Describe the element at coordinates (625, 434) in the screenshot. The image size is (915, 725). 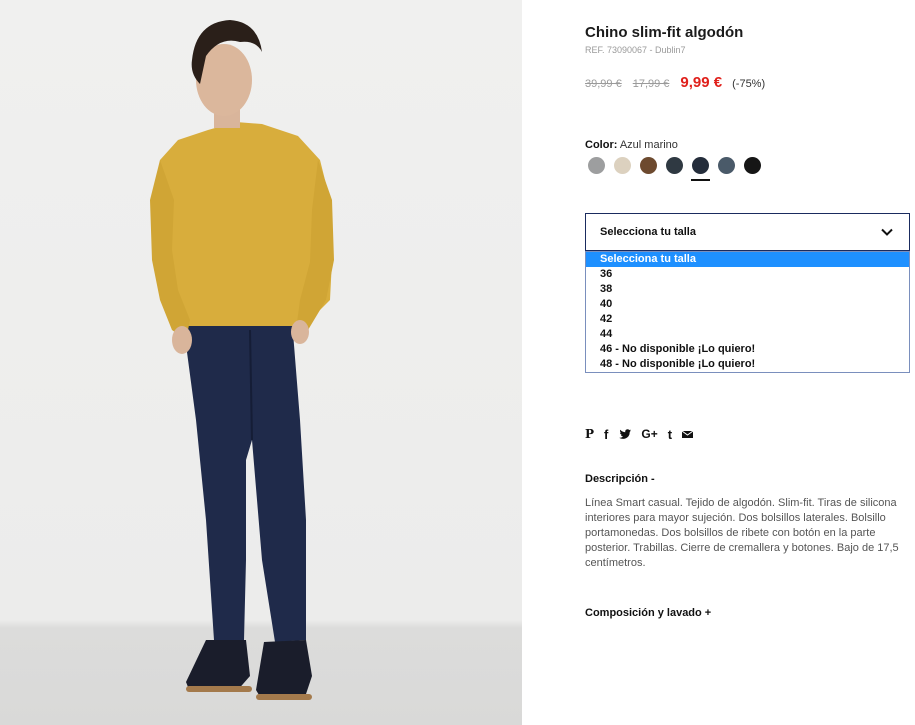
I see `twitter-icon` at that location.